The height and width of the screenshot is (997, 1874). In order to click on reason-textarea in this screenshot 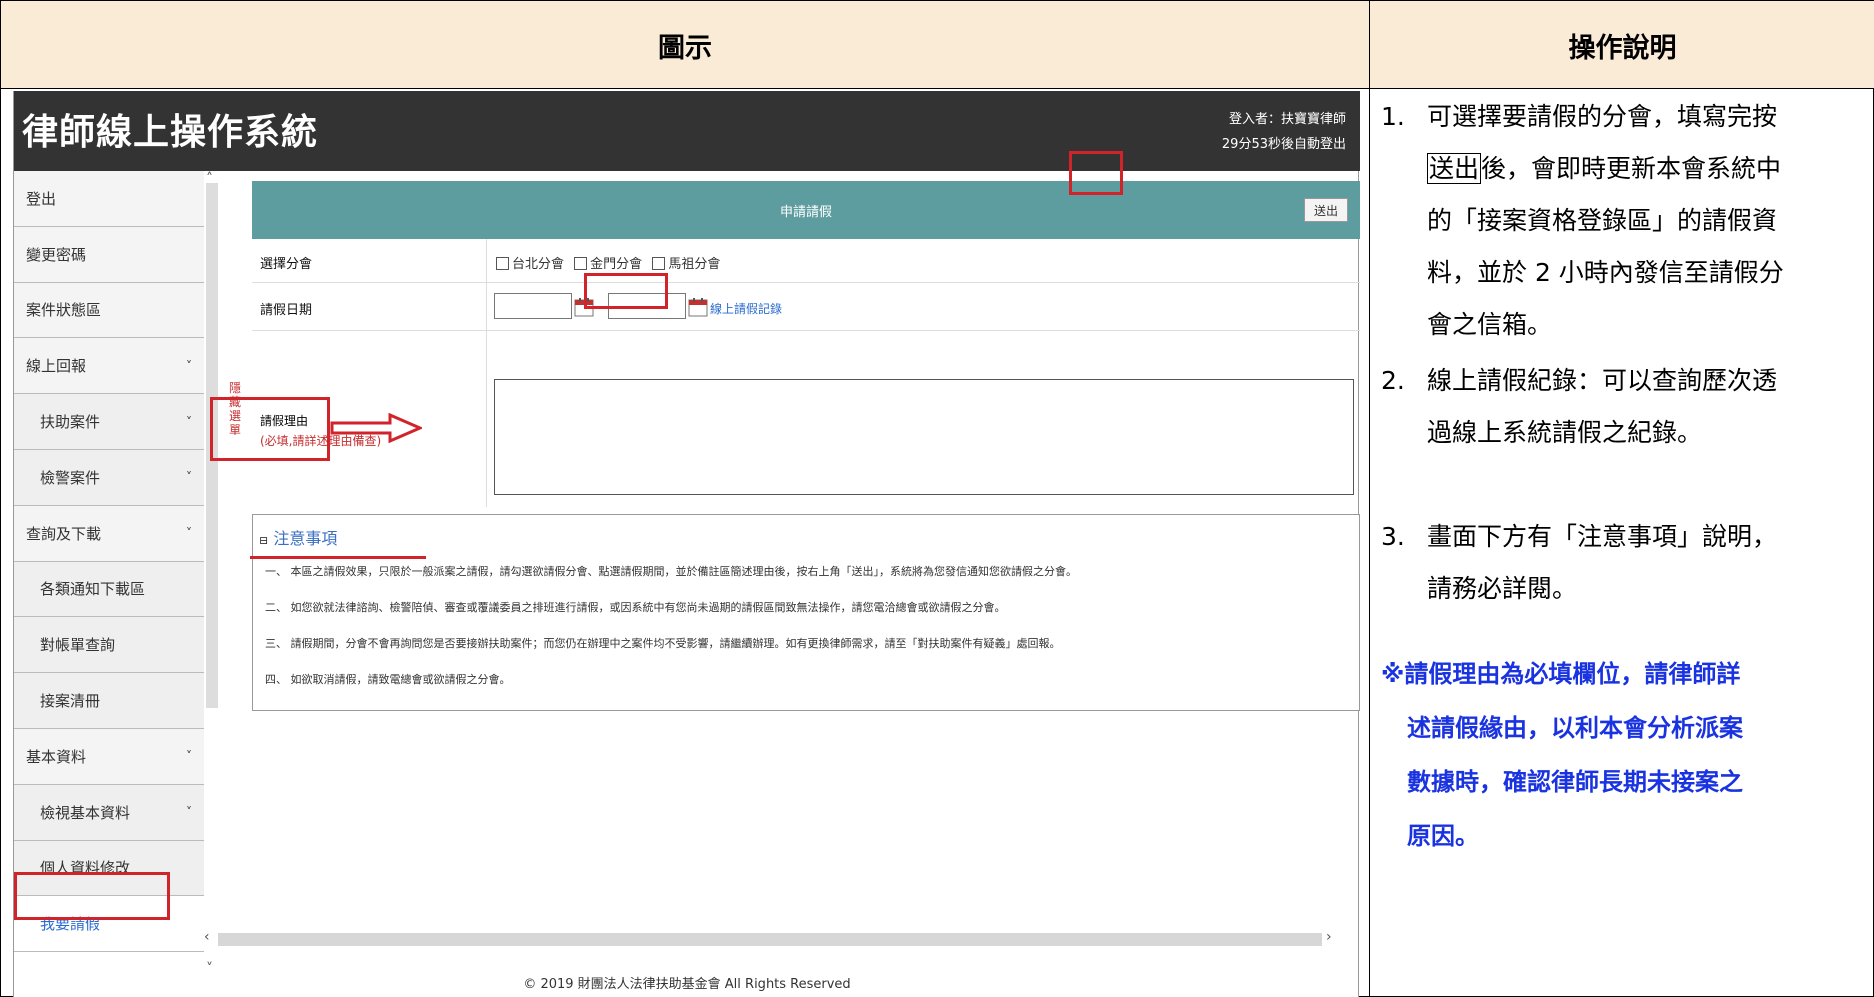, I will do `click(924, 437)`.